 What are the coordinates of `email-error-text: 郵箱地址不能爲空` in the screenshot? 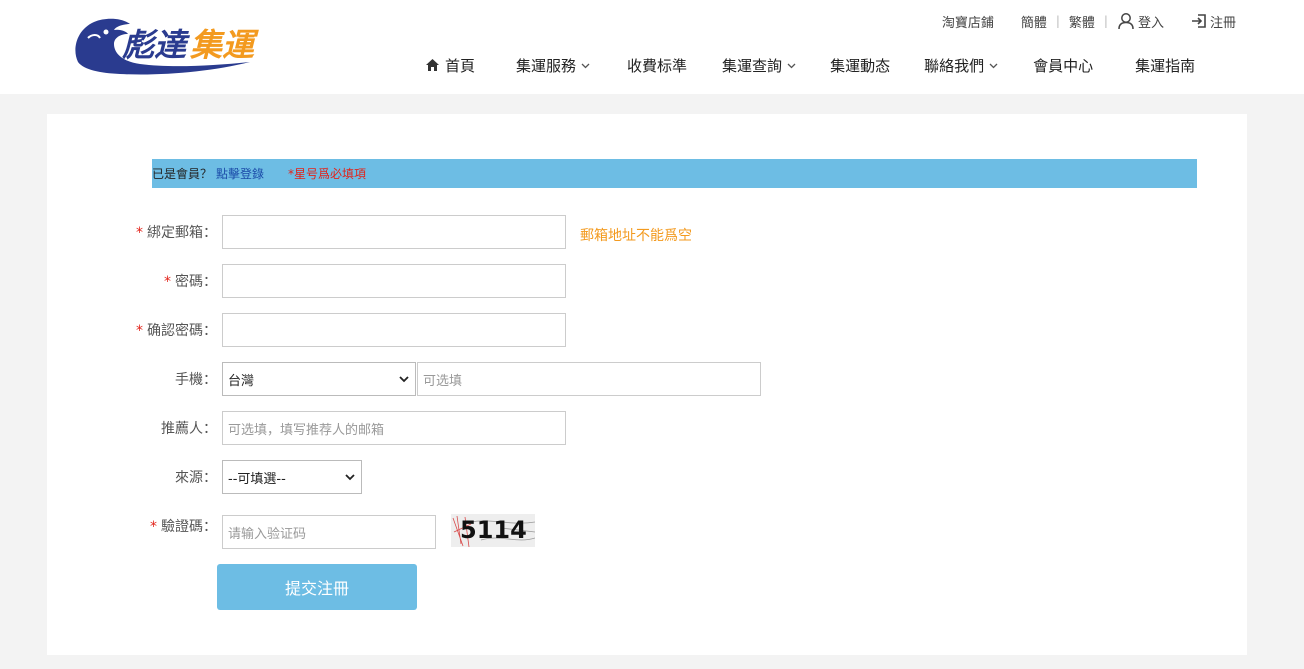 It's located at (636, 236).